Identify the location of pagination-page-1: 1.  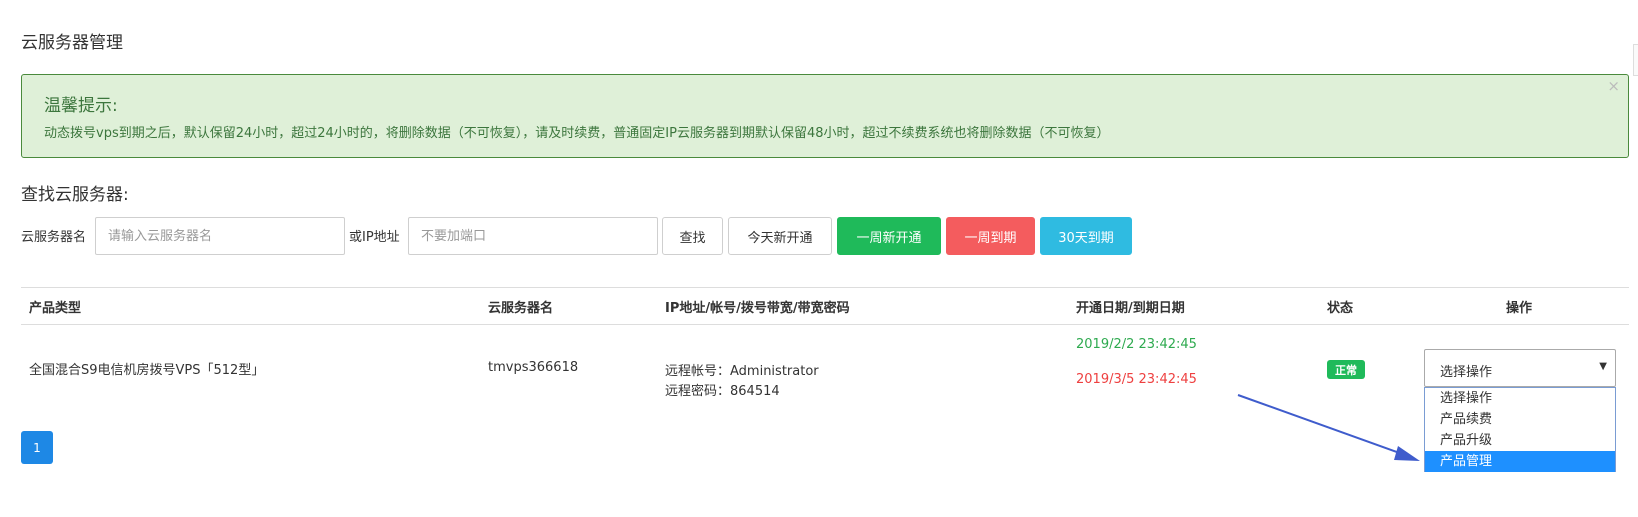
(37, 447).